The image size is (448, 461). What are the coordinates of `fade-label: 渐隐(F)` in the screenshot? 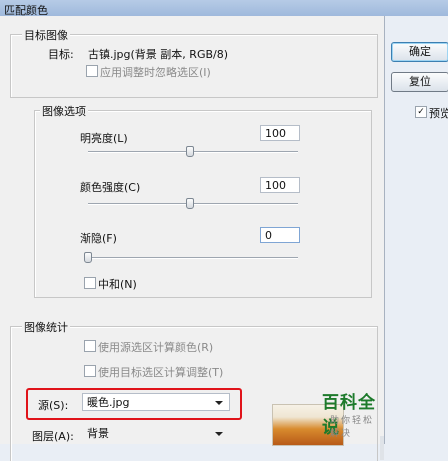 It's located at (98, 238).